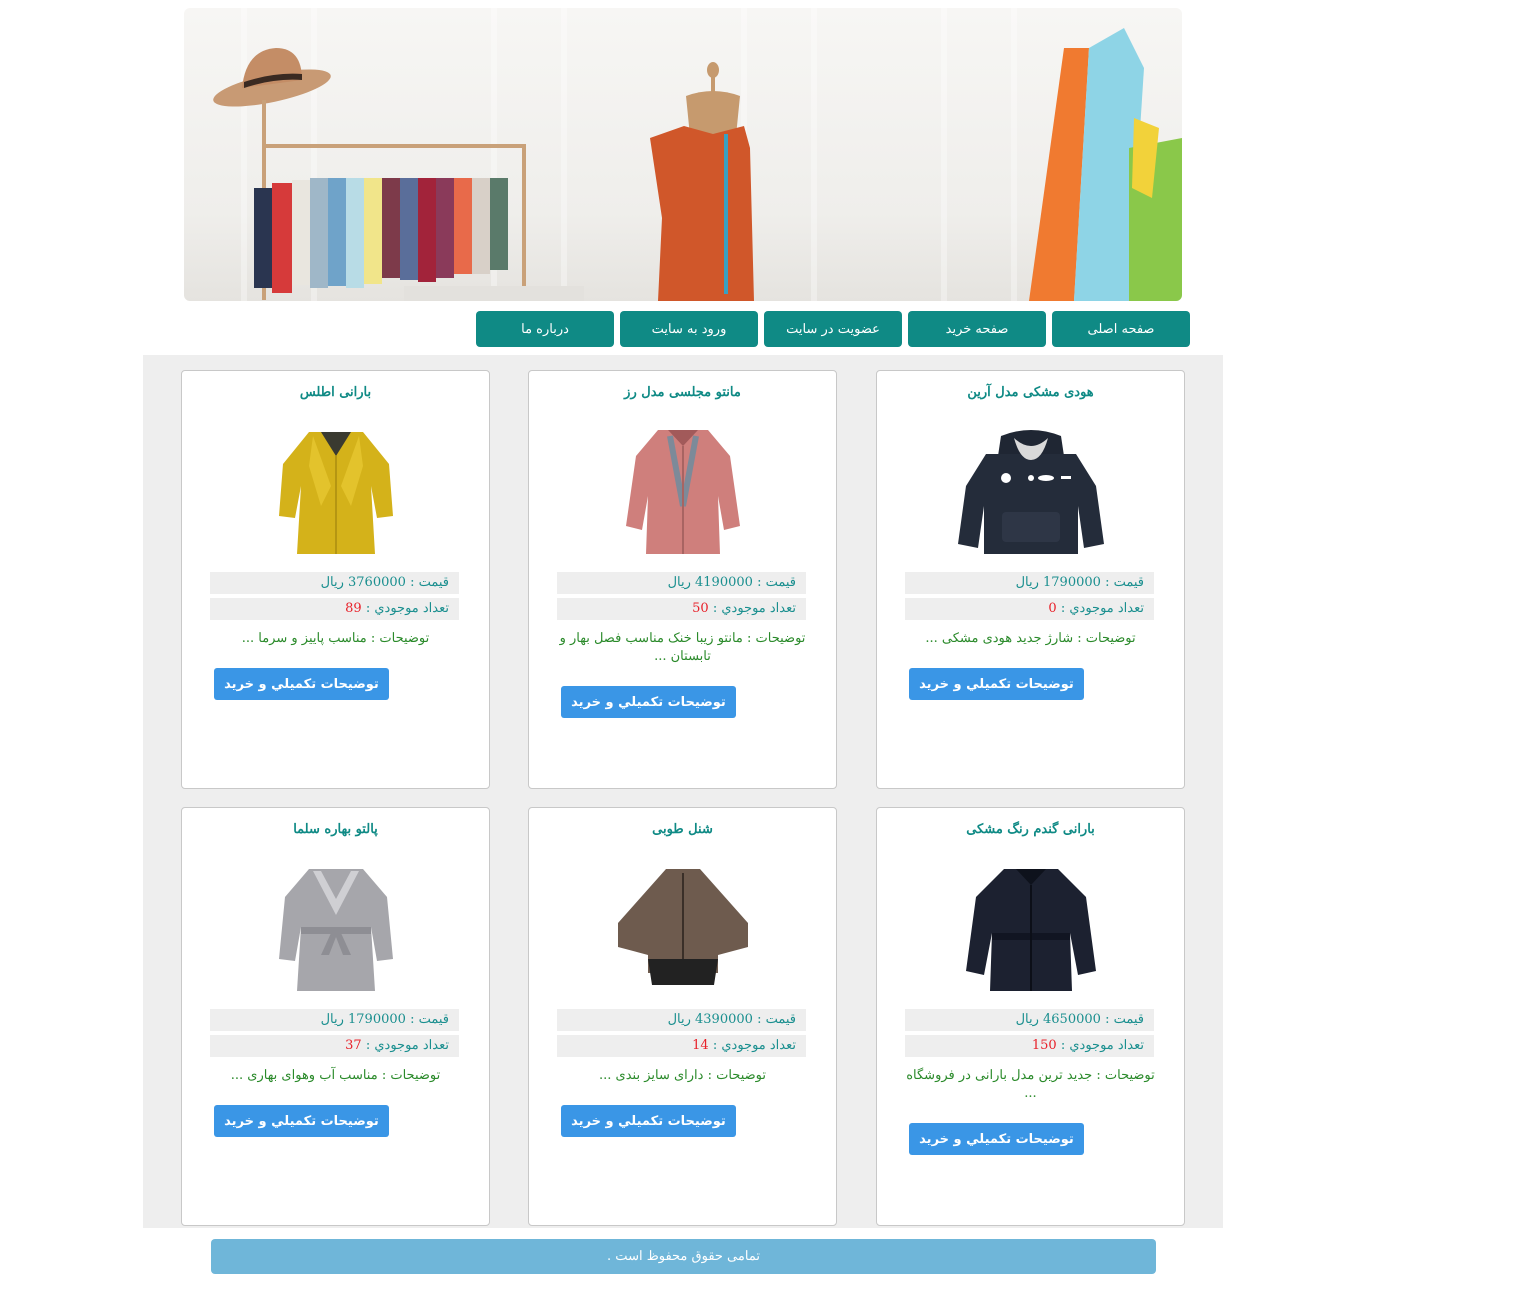  Describe the element at coordinates (335, 392) in the screenshot. I see `product-title: بارانی اطلس` at that location.